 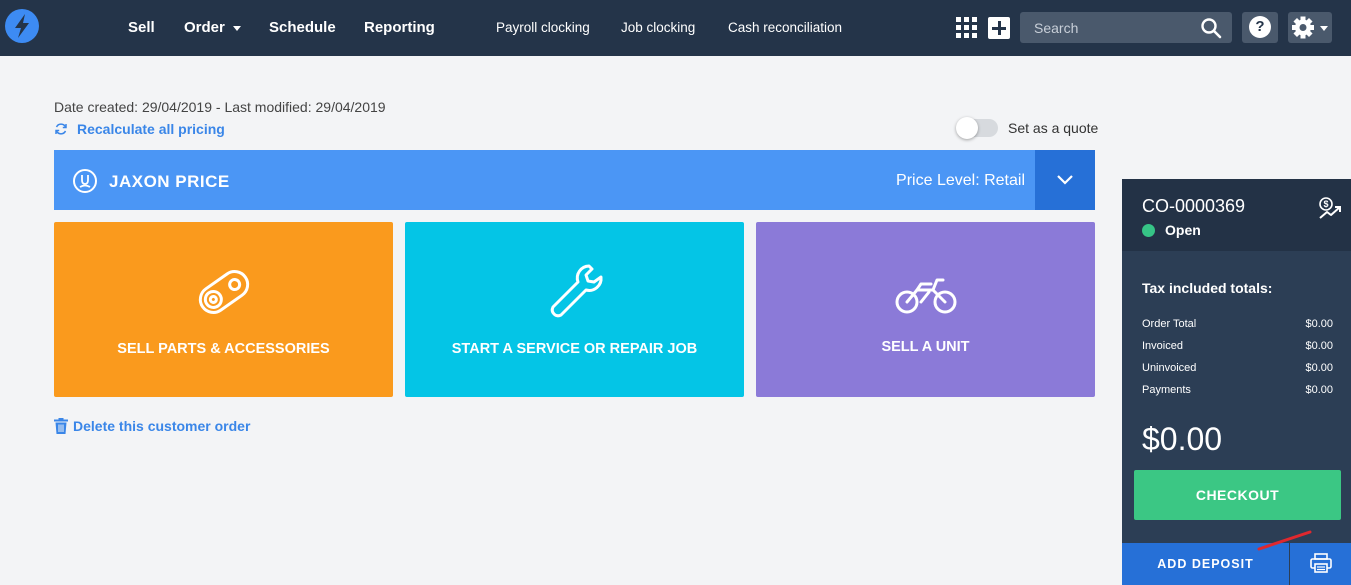 I want to click on sell-unit-tile: SELL A UNIT, so click(x=925, y=309).